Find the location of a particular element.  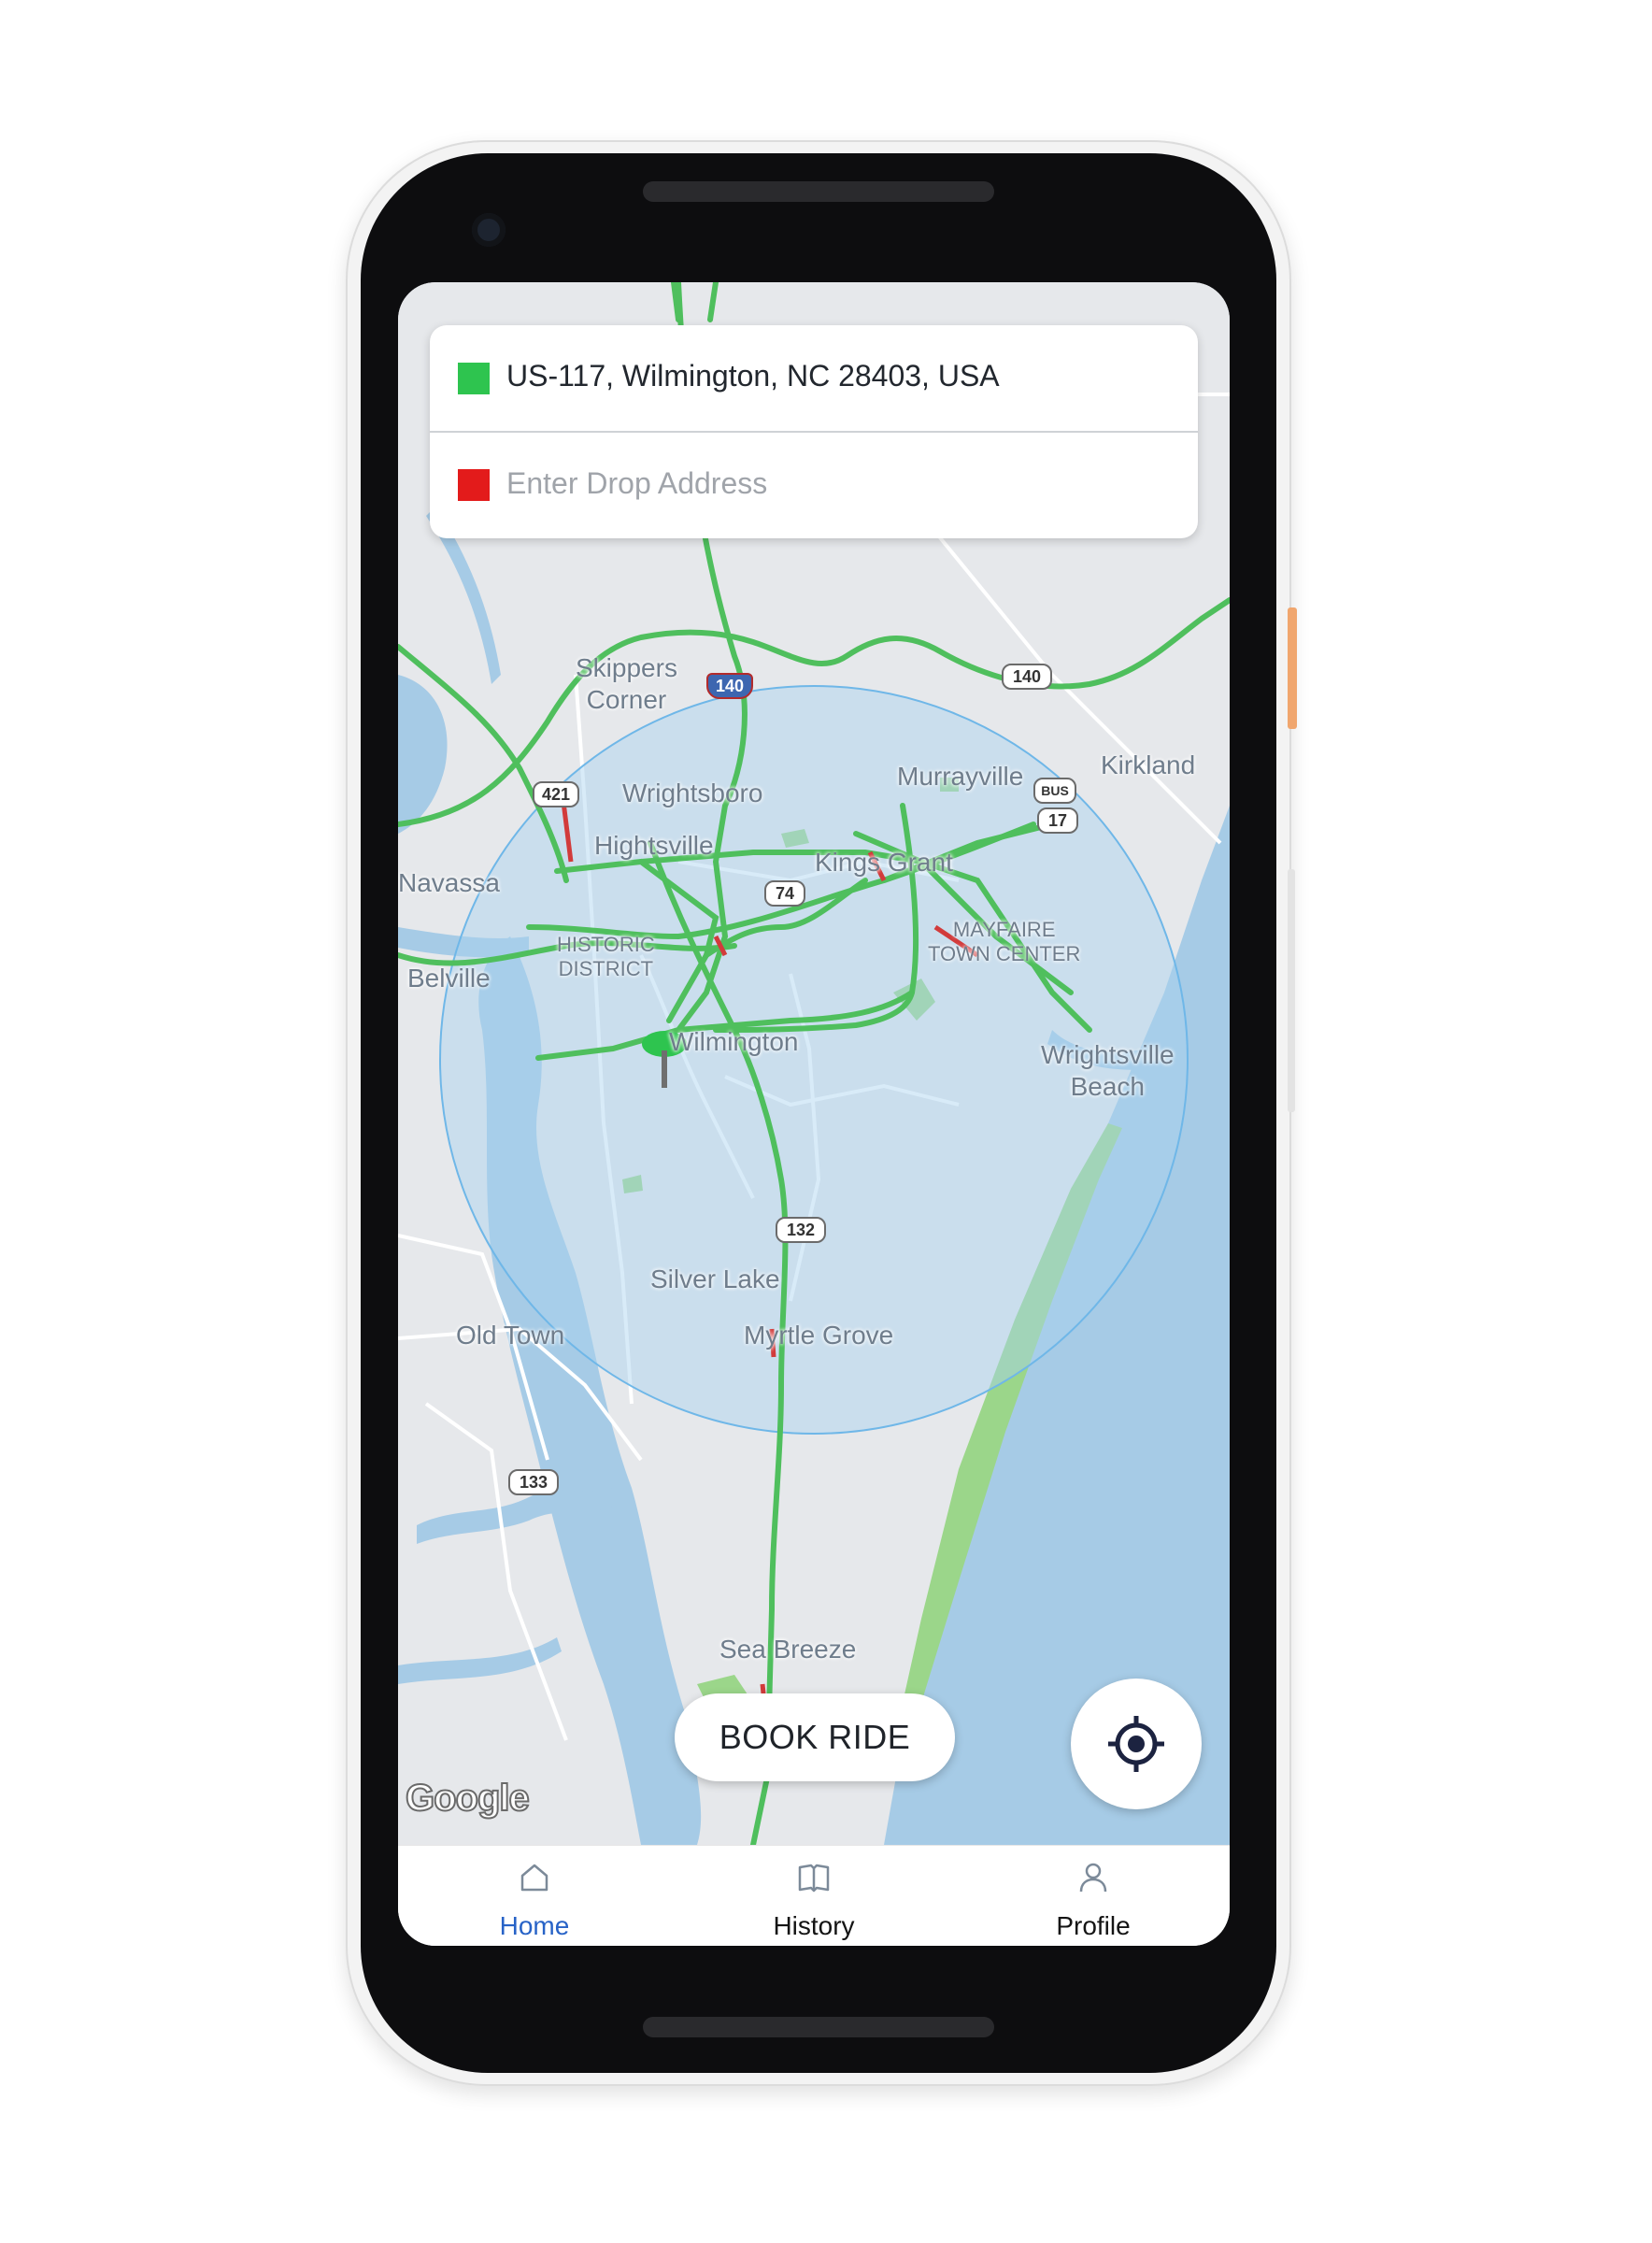

map-label: Belville is located at coordinates (449, 978).